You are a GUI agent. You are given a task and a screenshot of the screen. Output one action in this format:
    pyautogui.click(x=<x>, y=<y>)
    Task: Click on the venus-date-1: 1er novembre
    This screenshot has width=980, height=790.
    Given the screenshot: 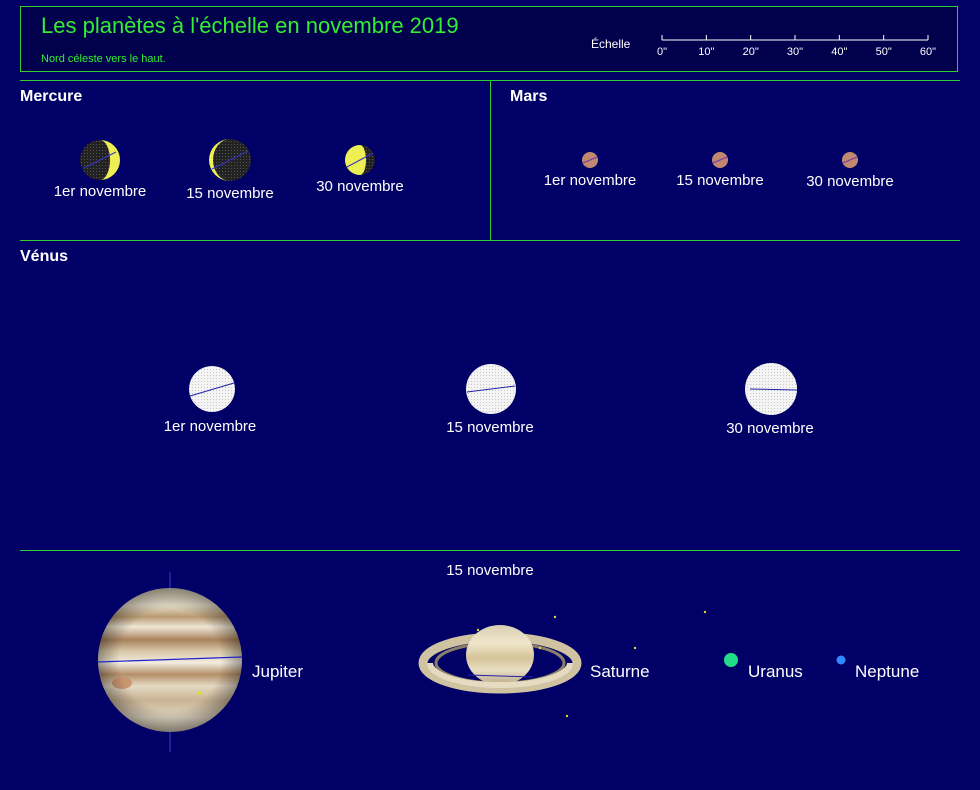 What is the action you would take?
    pyautogui.click(x=210, y=426)
    